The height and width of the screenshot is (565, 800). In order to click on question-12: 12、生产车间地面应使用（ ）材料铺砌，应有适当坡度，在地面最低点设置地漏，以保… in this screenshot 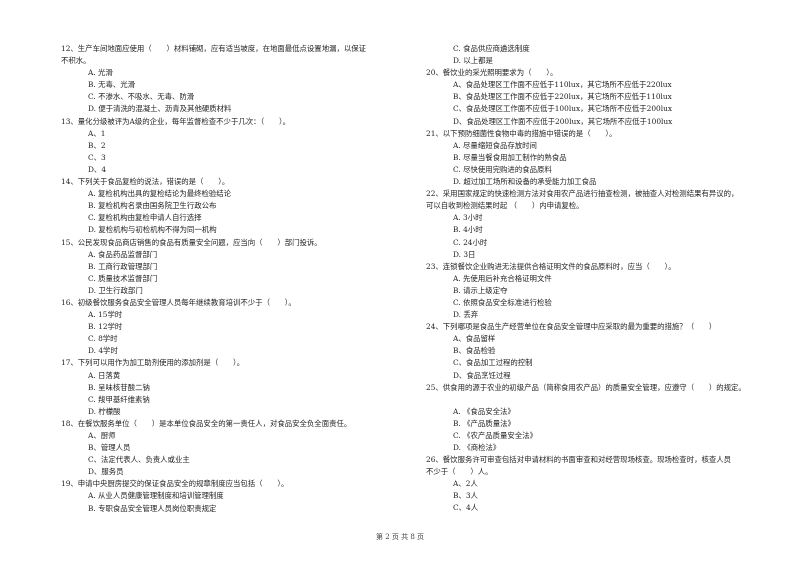, I will do `click(231, 79)`.